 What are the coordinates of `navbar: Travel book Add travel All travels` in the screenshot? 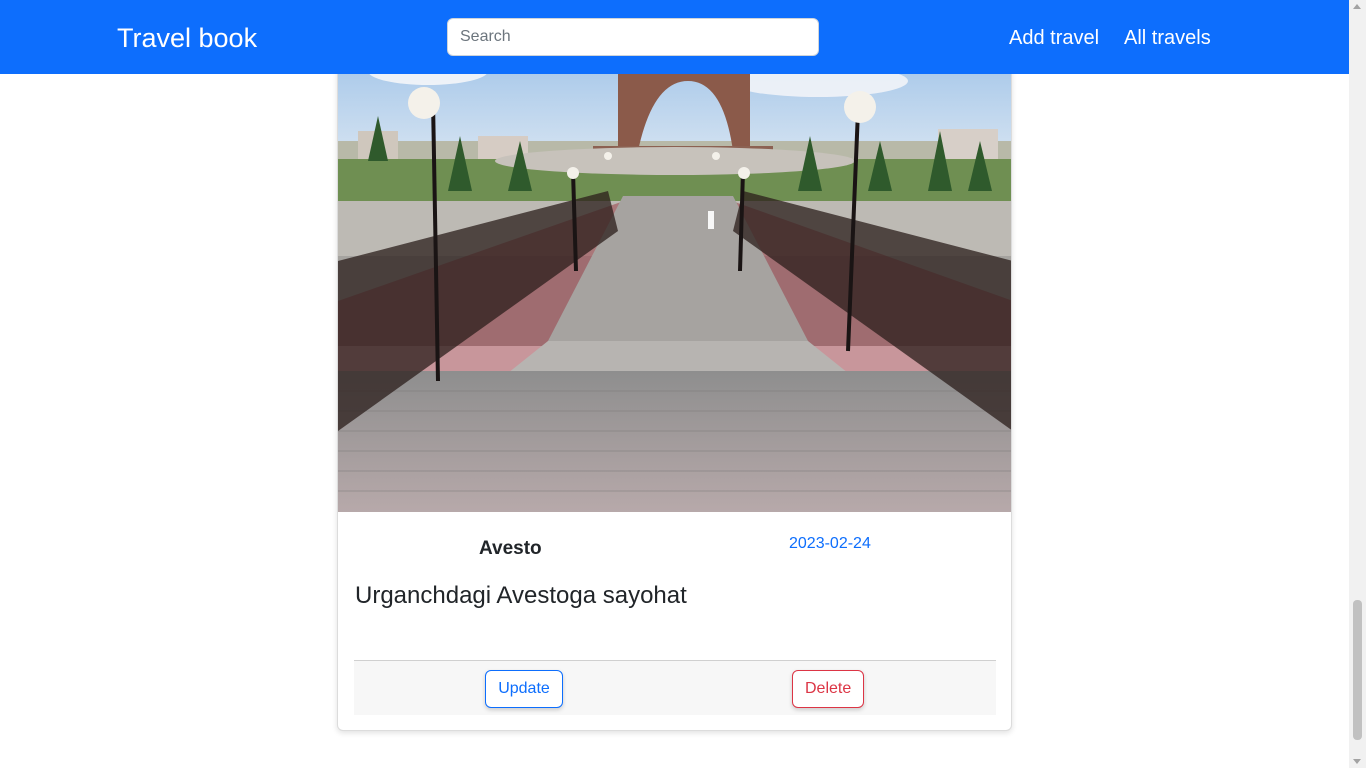 It's located at (674, 37).